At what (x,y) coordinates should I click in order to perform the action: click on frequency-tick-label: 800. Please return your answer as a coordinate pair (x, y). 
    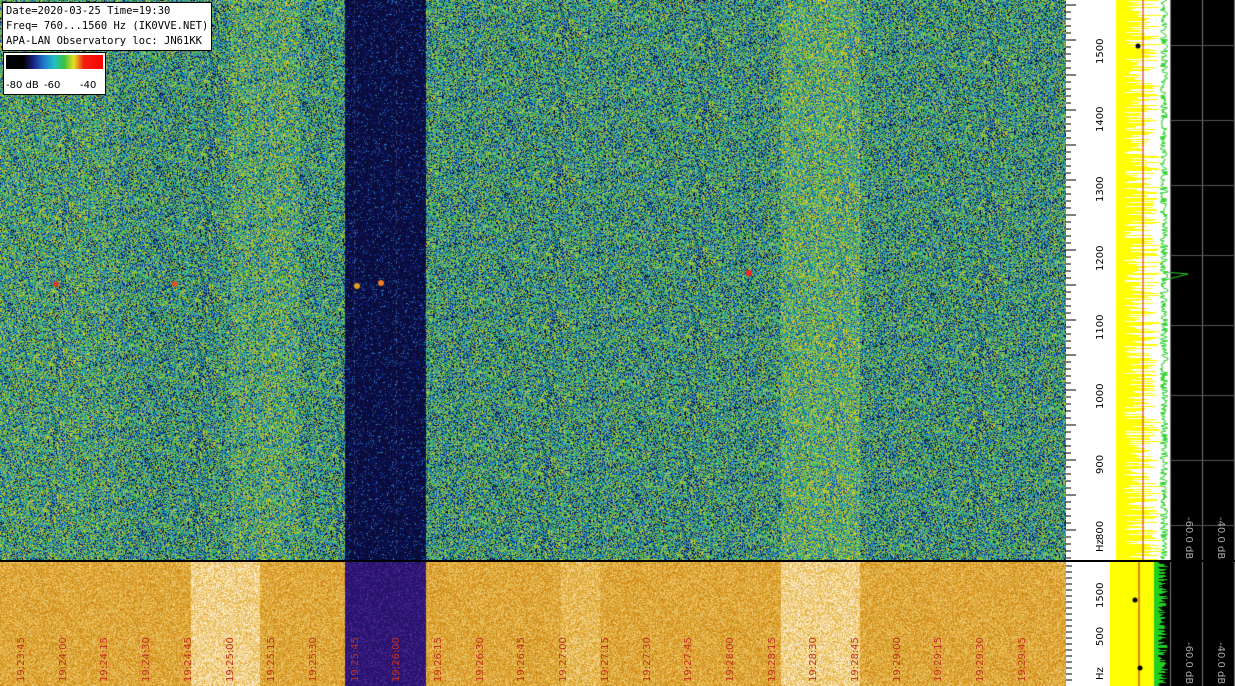
    Looking at the image, I should click on (1100, 530).